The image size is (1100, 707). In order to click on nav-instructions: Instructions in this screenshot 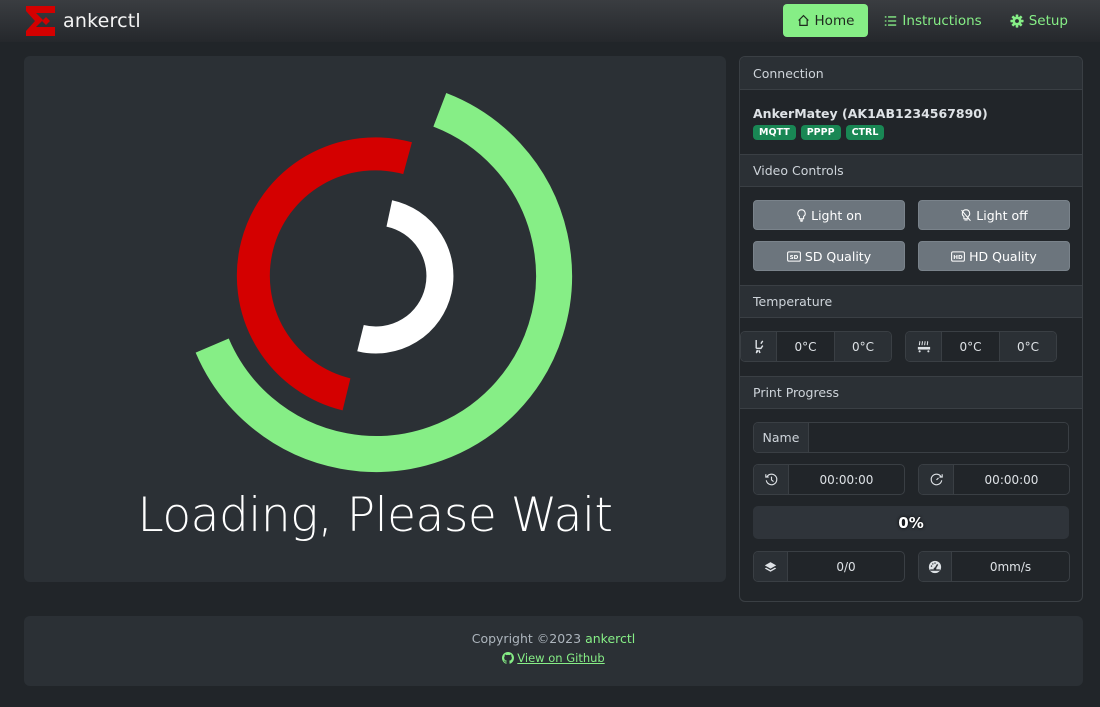, I will do `click(932, 20)`.